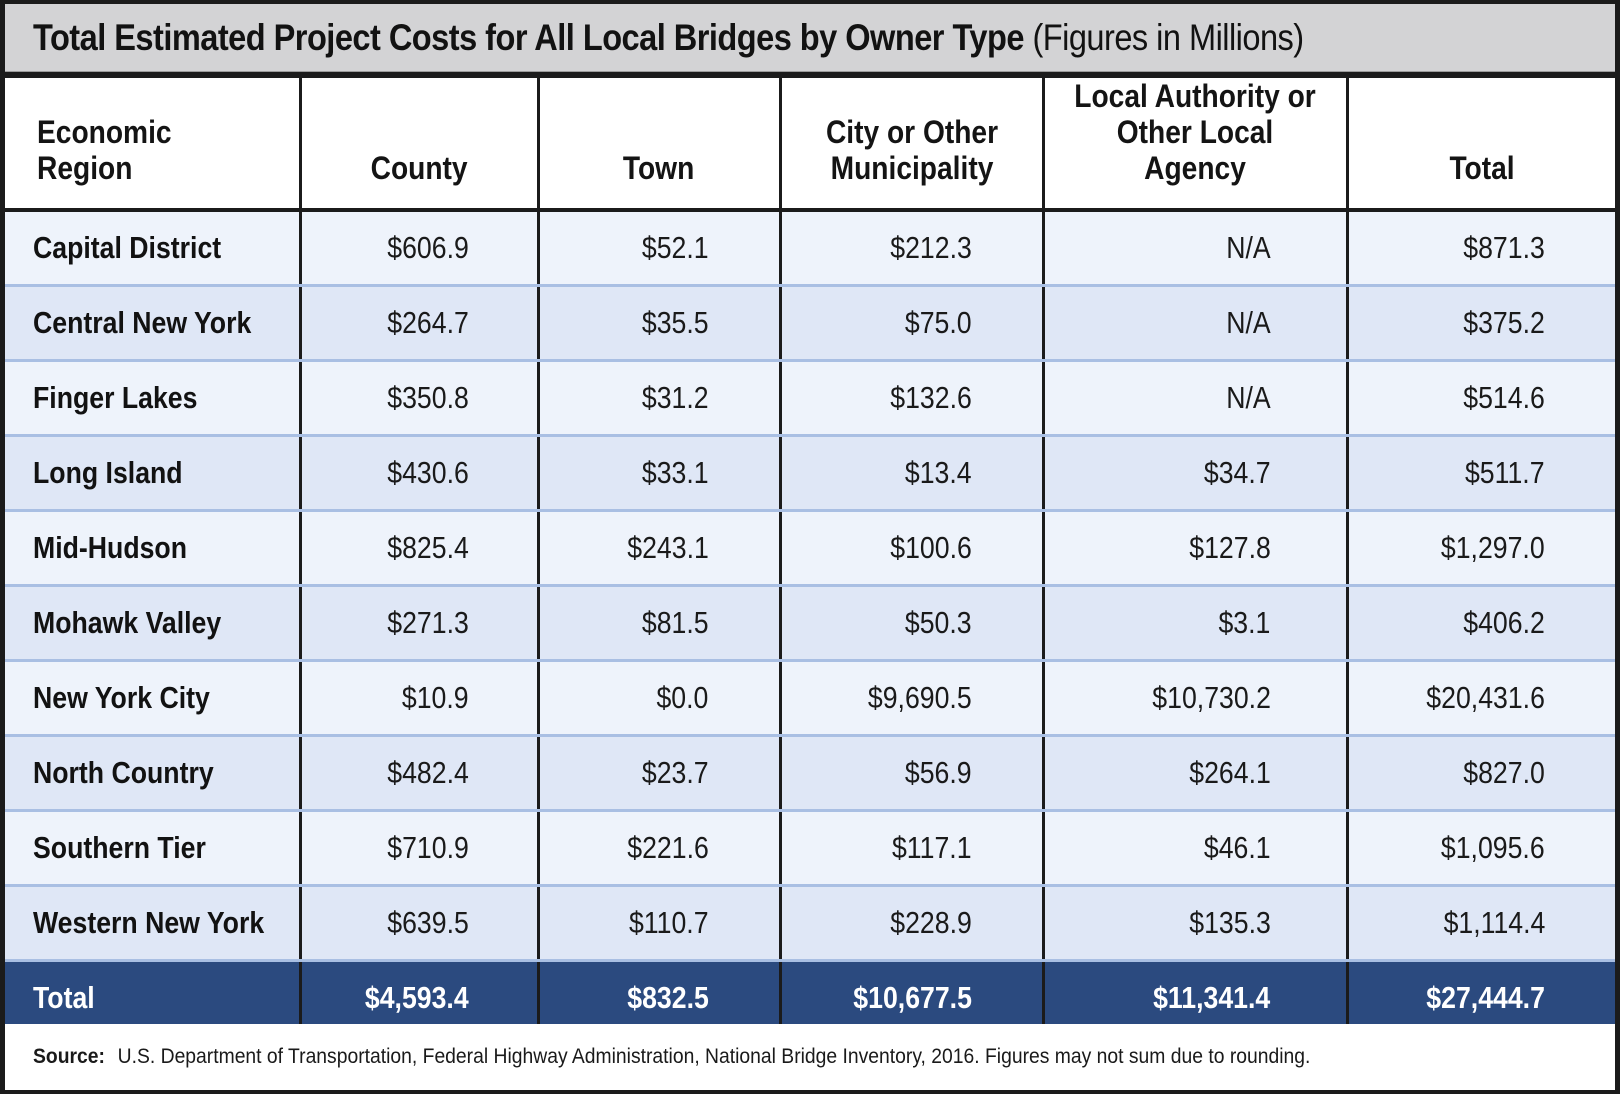 This screenshot has width=1620, height=1094. Describe the element at coordinates (418, 145) in the screenshot. I see `header-county: County` at that location.